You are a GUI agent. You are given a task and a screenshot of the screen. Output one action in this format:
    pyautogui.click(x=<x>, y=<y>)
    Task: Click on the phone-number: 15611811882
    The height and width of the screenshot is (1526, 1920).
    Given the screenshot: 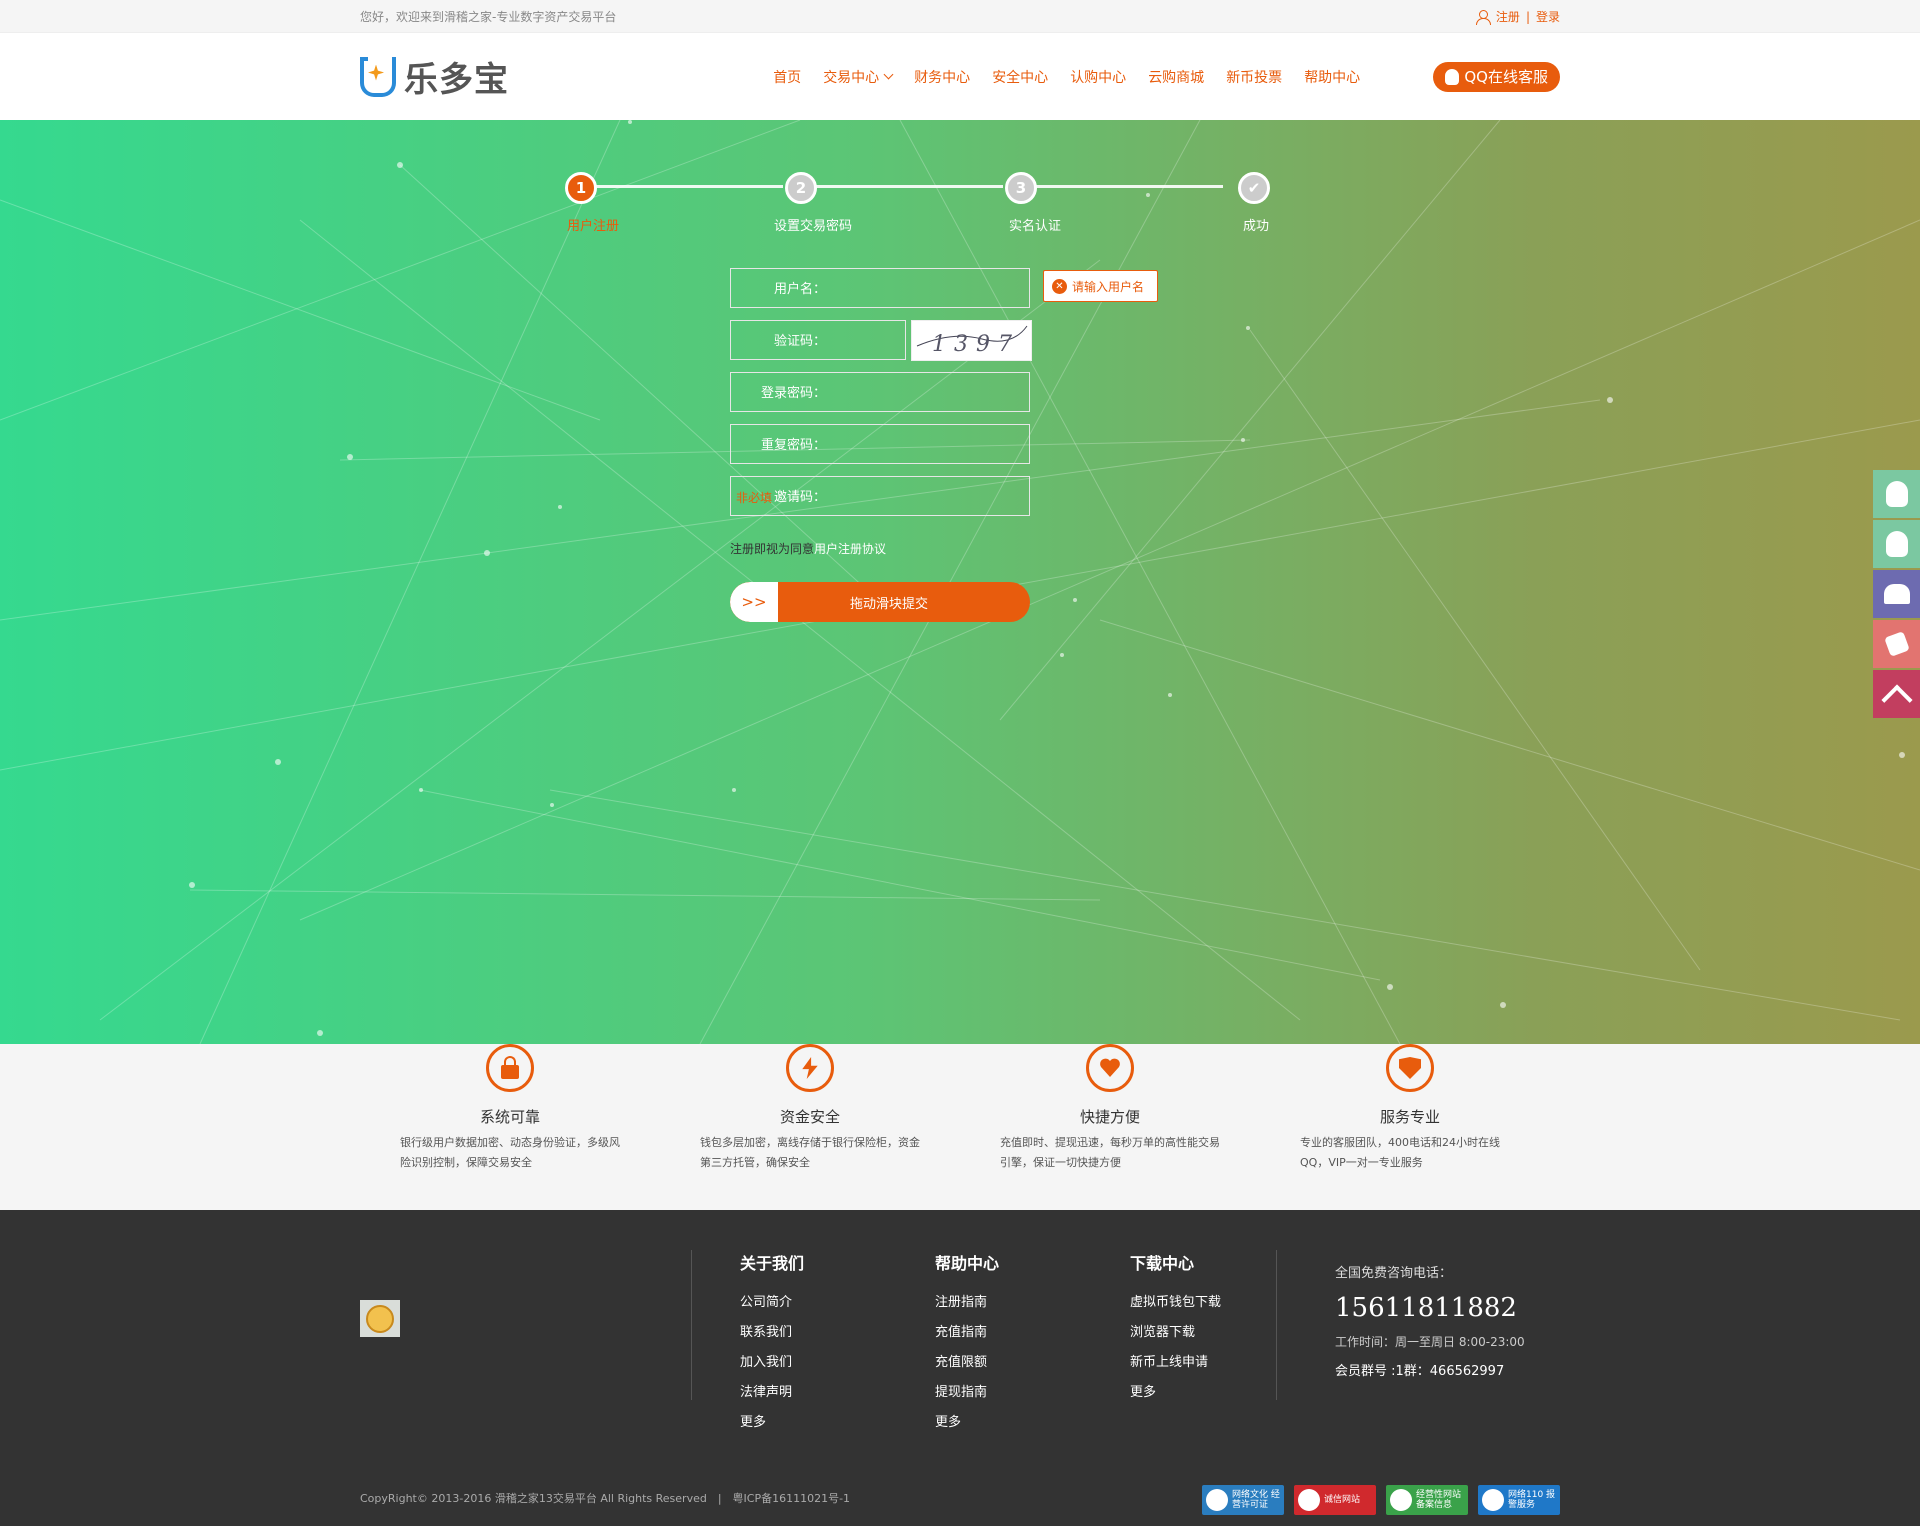 What is the action you would take?
    pyautogui.click(x=1426, y=1308)
    